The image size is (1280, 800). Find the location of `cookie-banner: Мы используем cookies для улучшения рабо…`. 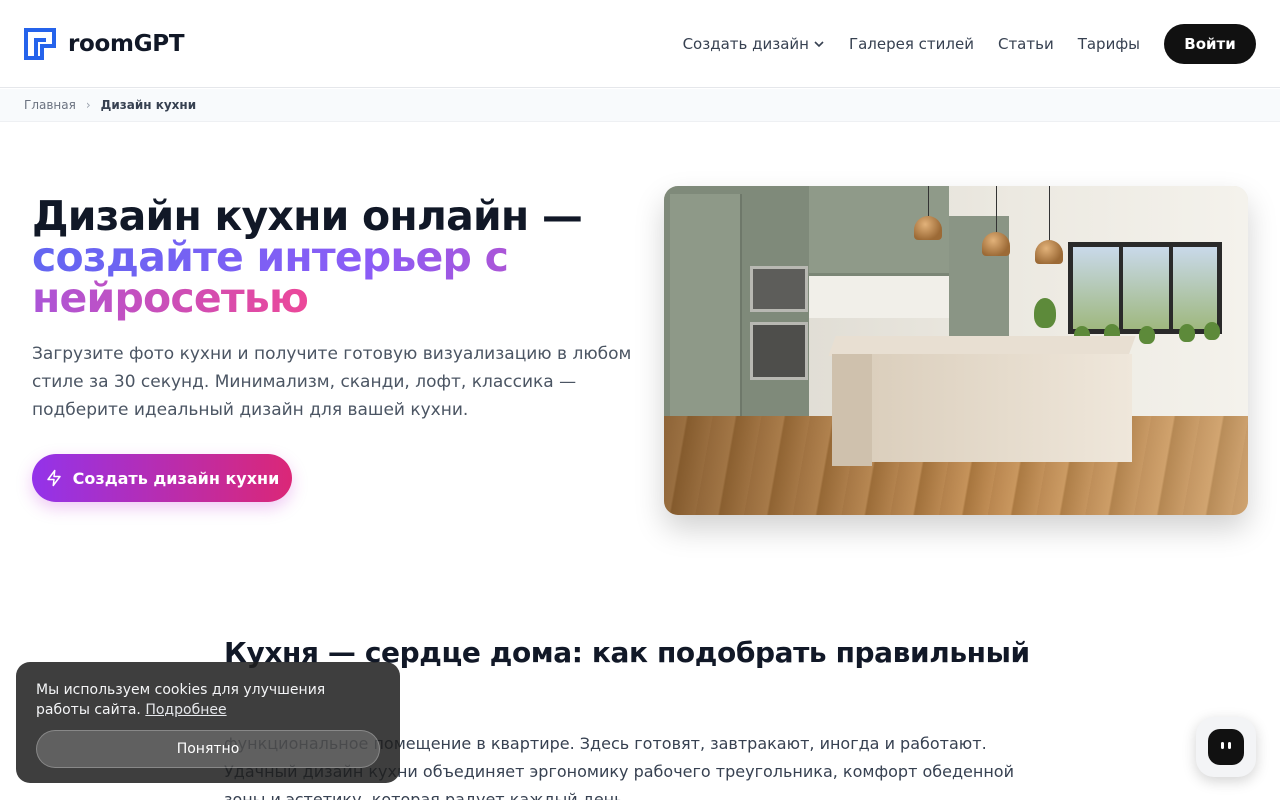

cookie-banner: Мы используем cookies для улучшения рабо… is located at coordinates (208, 722).